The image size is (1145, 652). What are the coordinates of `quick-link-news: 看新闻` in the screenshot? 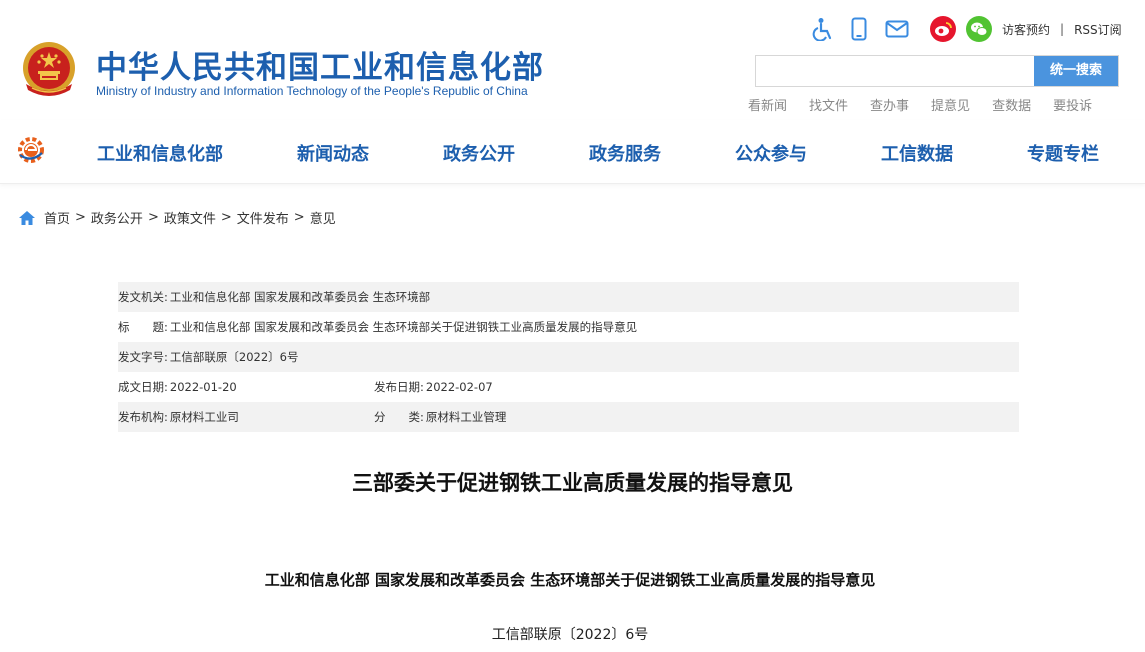 It's located at (767, 104).